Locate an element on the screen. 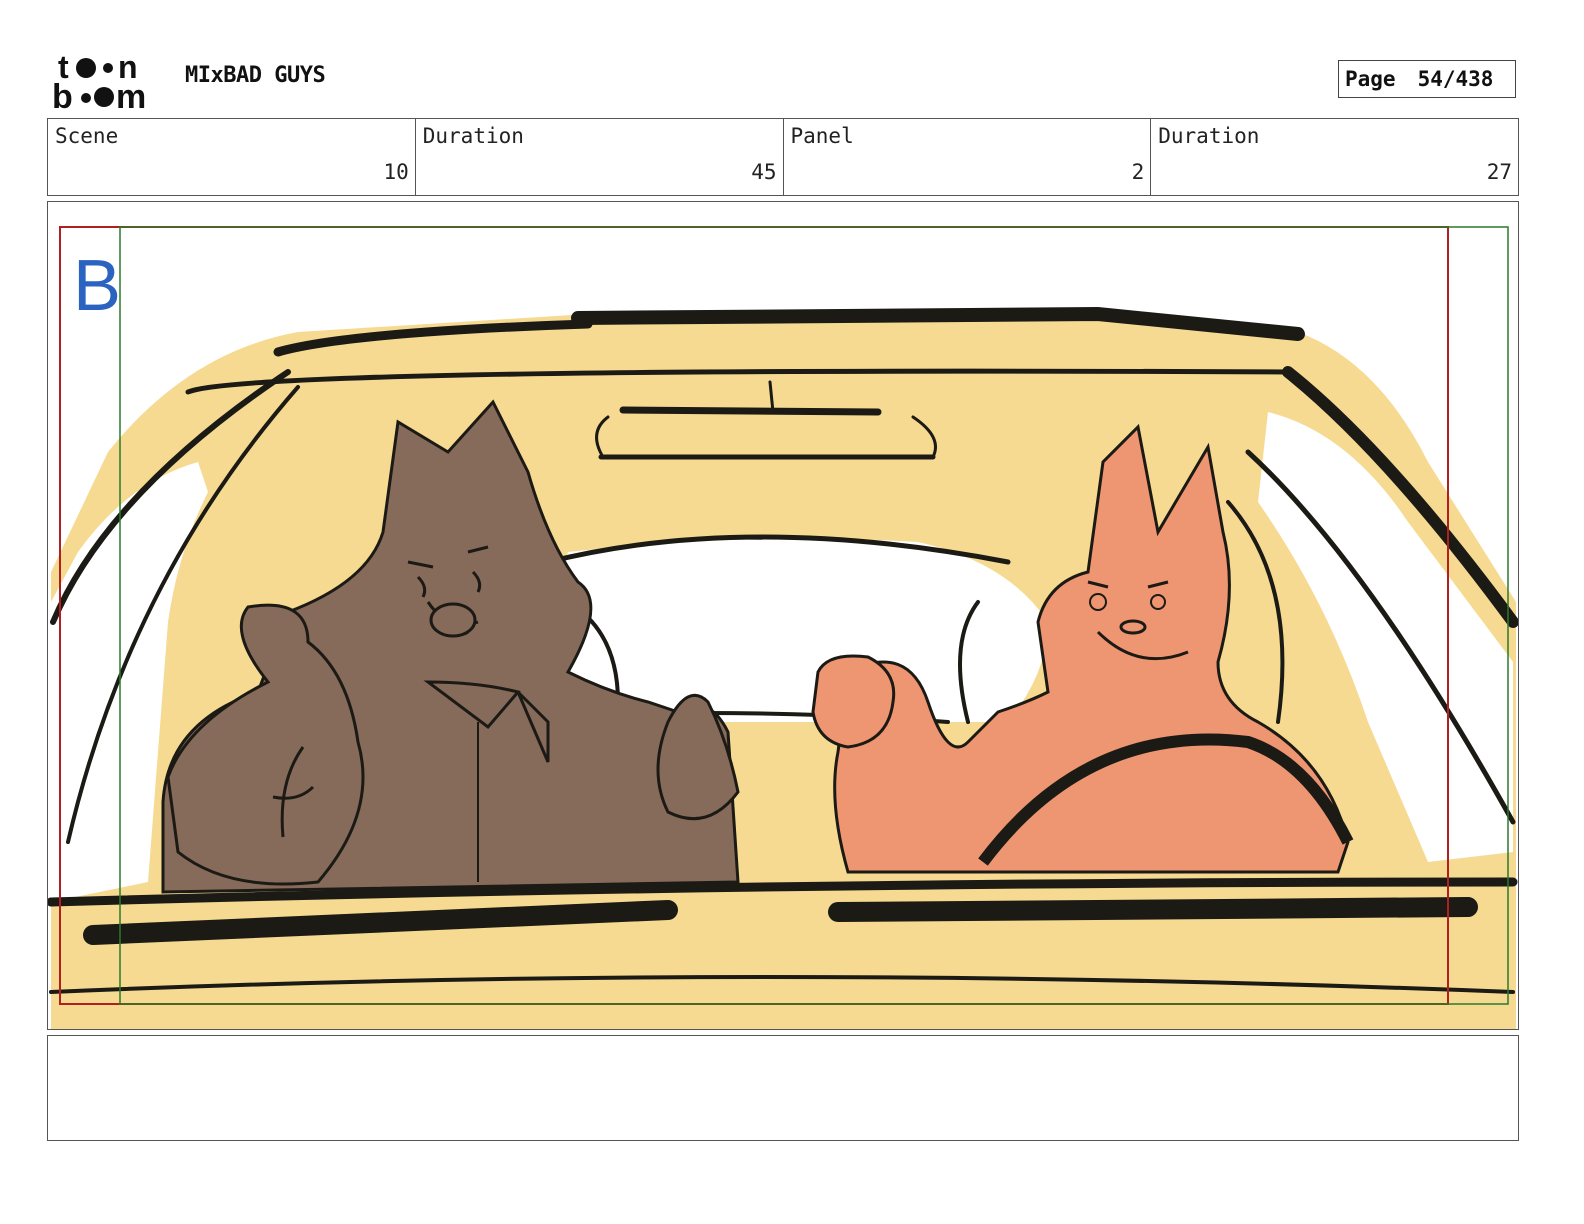 The height and width of the screenshot is (1224, 1584). page-label: Page is located at coordinates (1370, 79).